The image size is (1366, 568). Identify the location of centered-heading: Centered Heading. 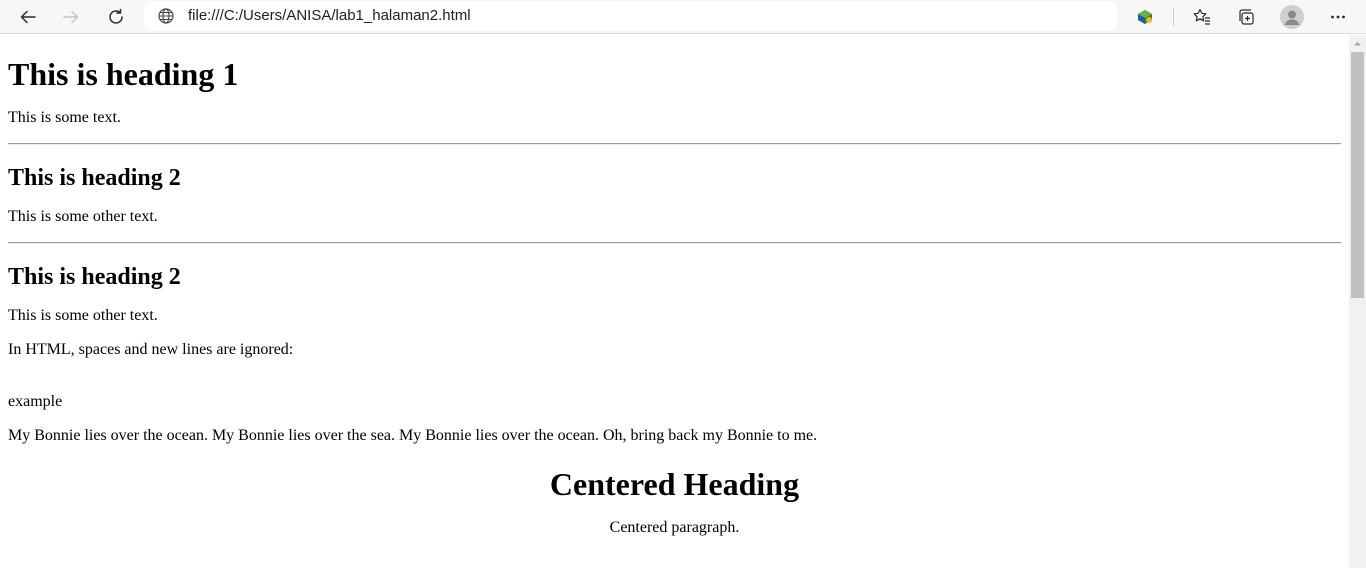
(674, 484).